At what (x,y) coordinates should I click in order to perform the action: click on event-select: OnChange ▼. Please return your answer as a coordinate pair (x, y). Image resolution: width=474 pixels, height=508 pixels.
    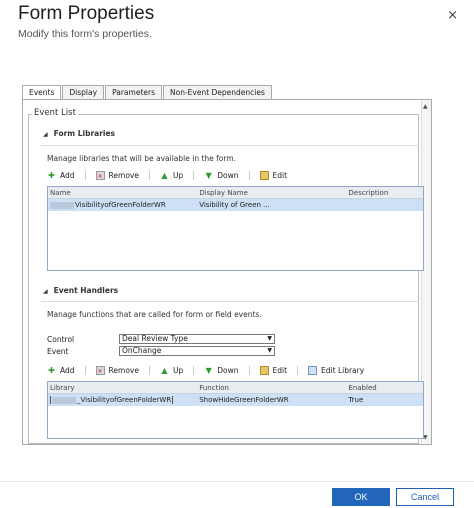
    Looking at the image, I should click on (197, 351).